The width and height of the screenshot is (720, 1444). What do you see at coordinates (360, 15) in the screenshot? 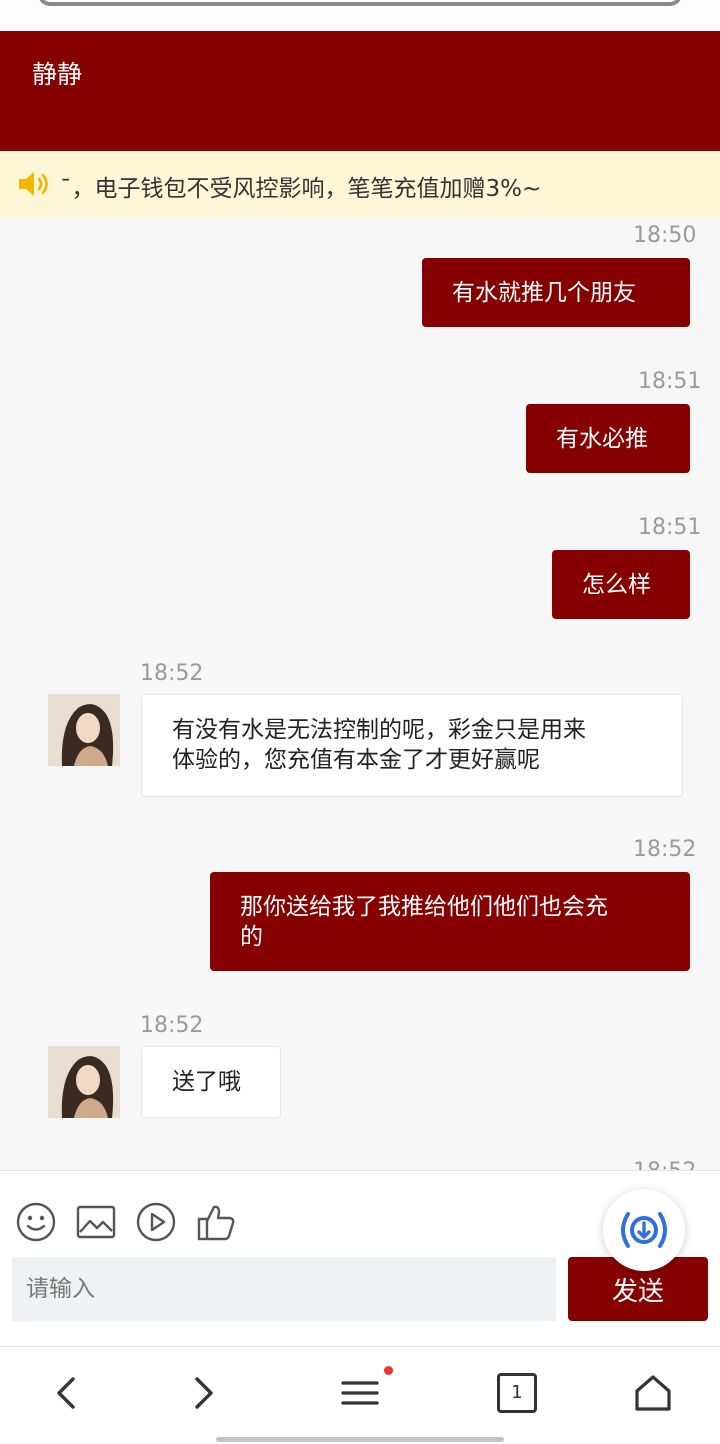
I see `browser-address-strip` at bounding box center [360, 15].